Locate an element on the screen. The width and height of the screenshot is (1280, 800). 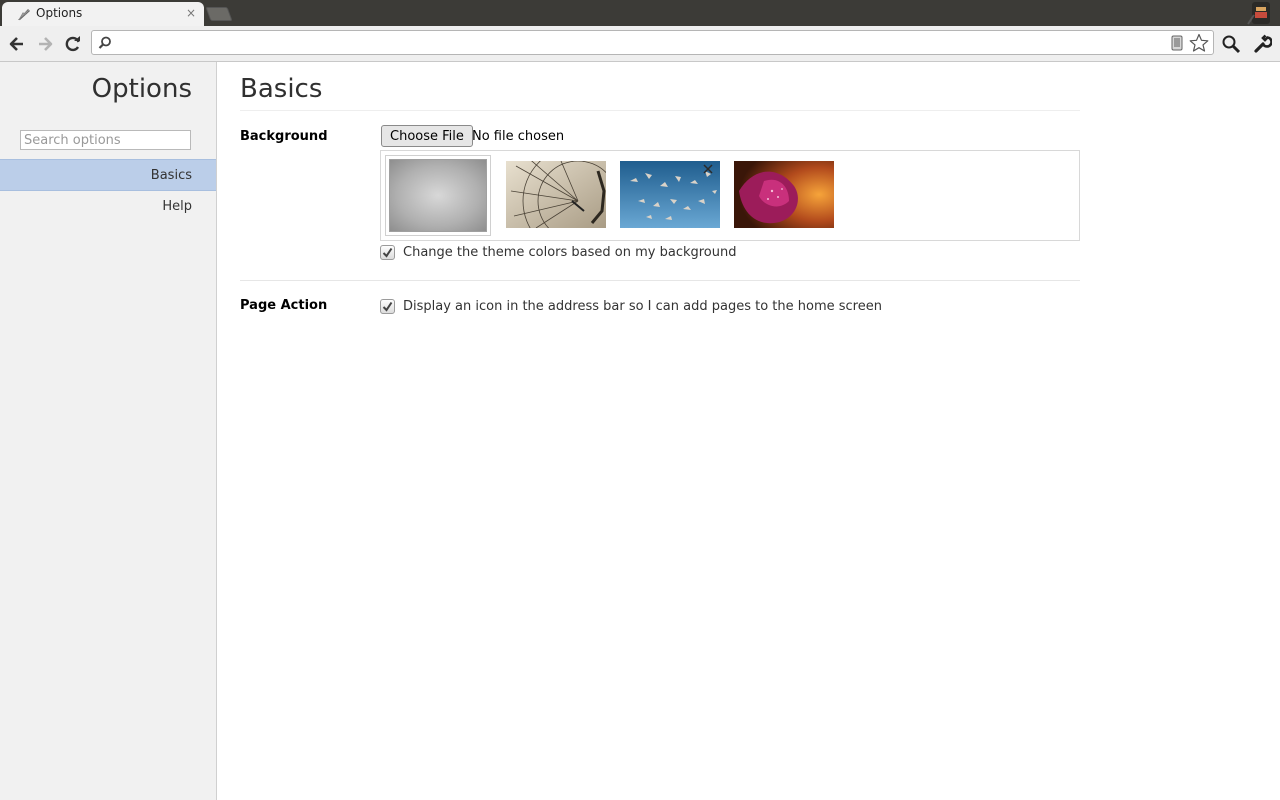
sidebar-nav: Basics Help is located at coordinates (108, 191).